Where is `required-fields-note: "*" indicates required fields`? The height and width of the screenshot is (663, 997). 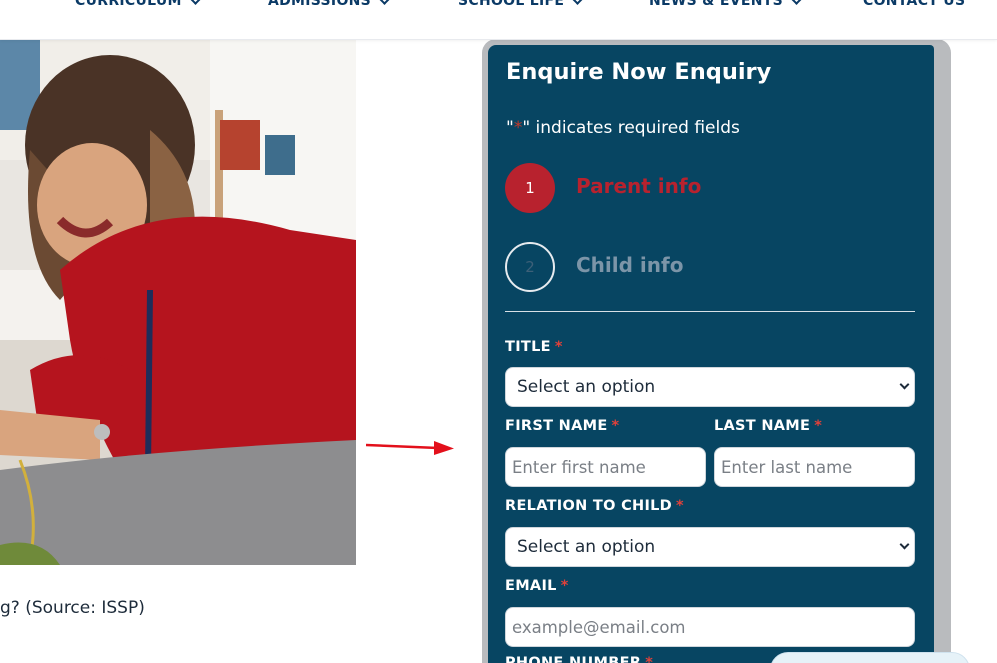 required-fields-note: "*" indicates required fields is located at coordinates (623, 128).